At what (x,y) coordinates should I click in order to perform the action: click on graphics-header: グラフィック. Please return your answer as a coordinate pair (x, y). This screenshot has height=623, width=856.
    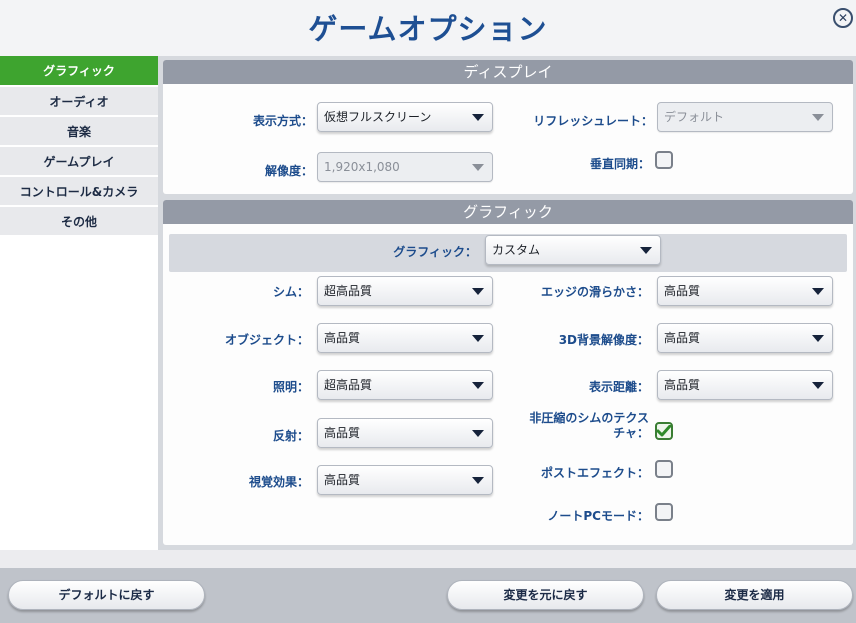
    Looking at the image, I should click on (508, 212).